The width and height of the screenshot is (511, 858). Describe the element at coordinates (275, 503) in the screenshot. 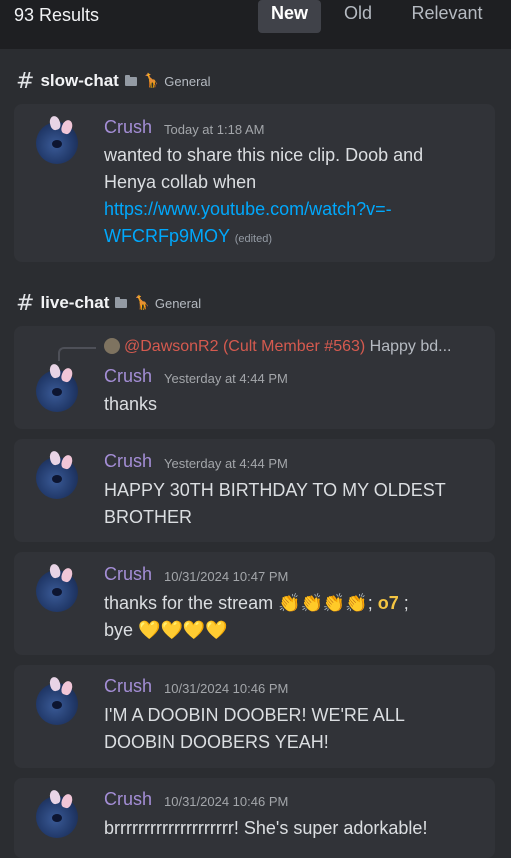

I see `message-text: HAPPY 30TH BIRTHDAY TO MY OLDEST BROTHER` at that location.